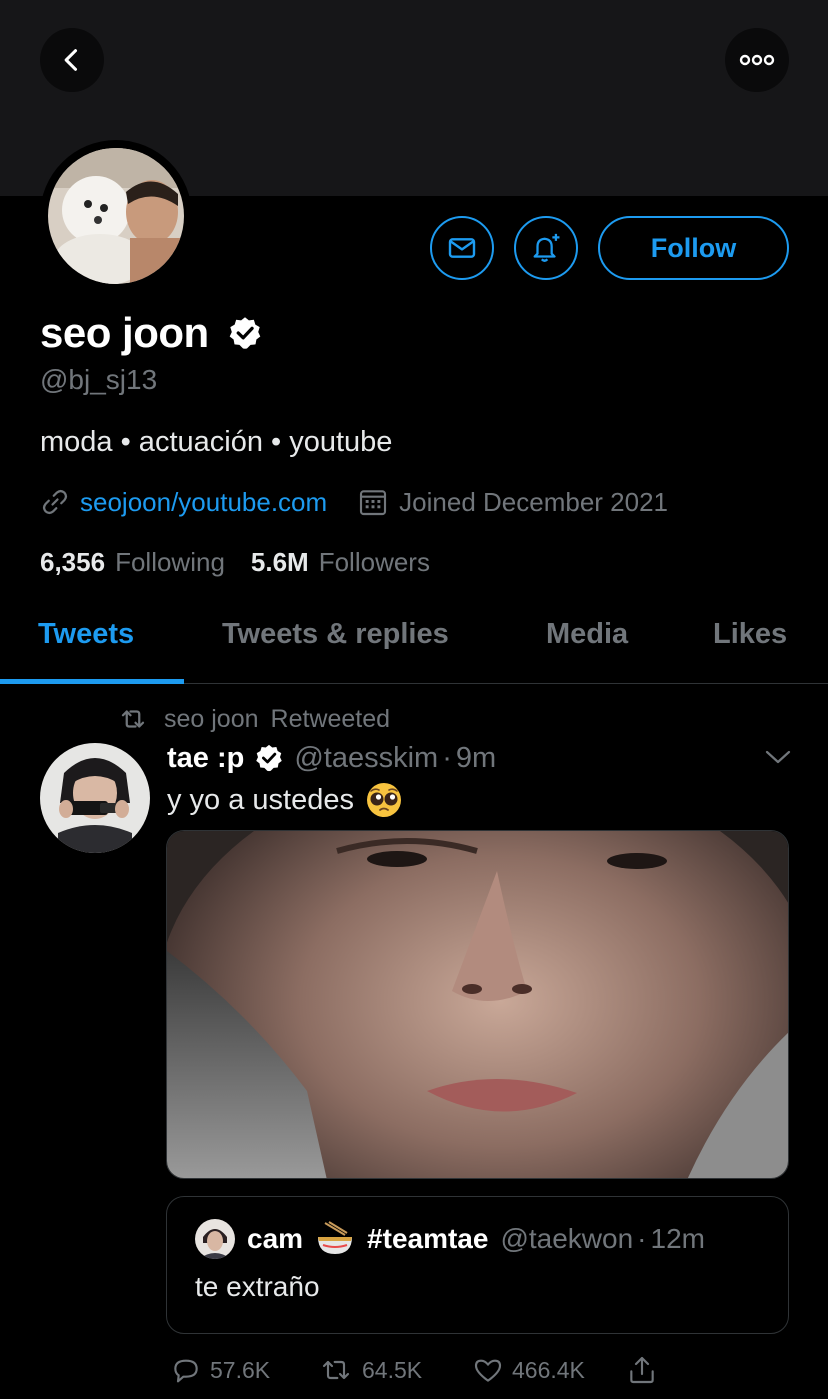 The image size is (828, 1399). Describe the element at coordinates (216, 442) in the screenshot. I see `profile-bio: moda • actuación • youtube` at that location.